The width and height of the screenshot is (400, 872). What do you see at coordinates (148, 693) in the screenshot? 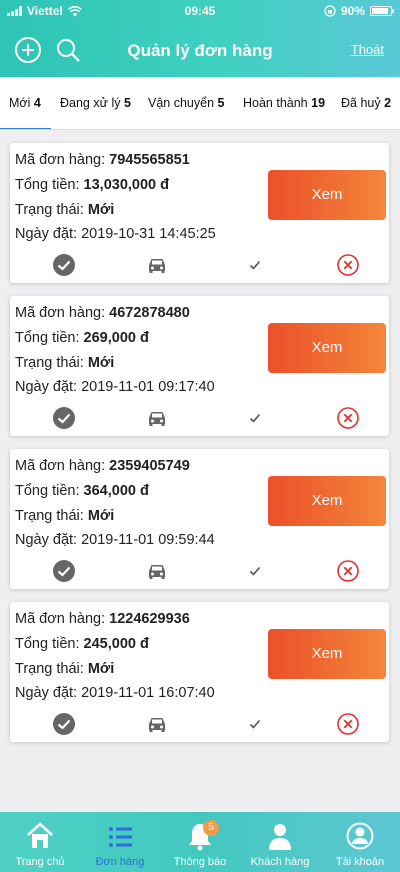
I see `order-date: 2019-11-01 16:07:40` at bounding box center [148, 693].